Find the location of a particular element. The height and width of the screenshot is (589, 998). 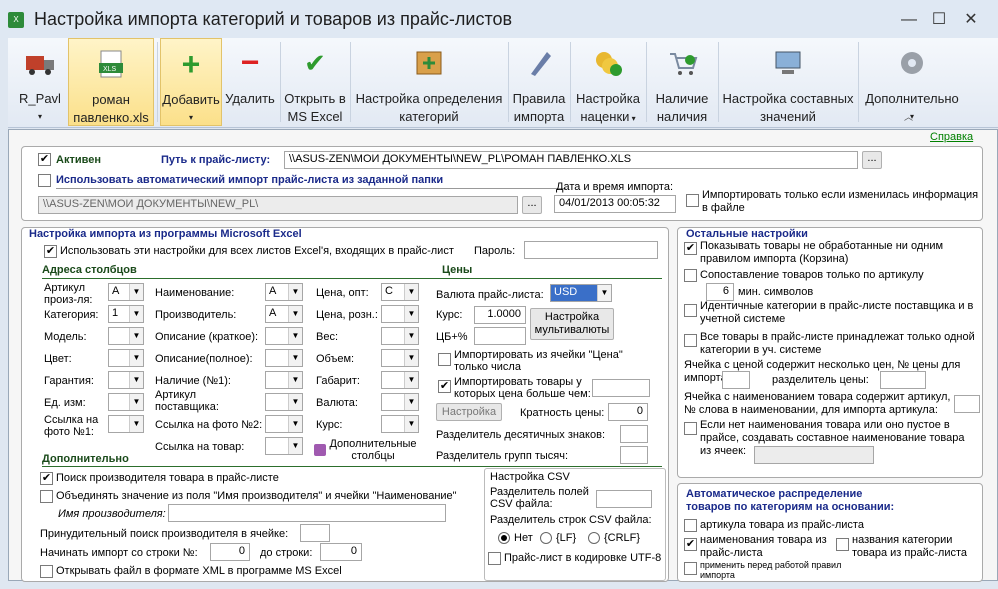

to-row-input: 0 is located at coordinates (341, 552).